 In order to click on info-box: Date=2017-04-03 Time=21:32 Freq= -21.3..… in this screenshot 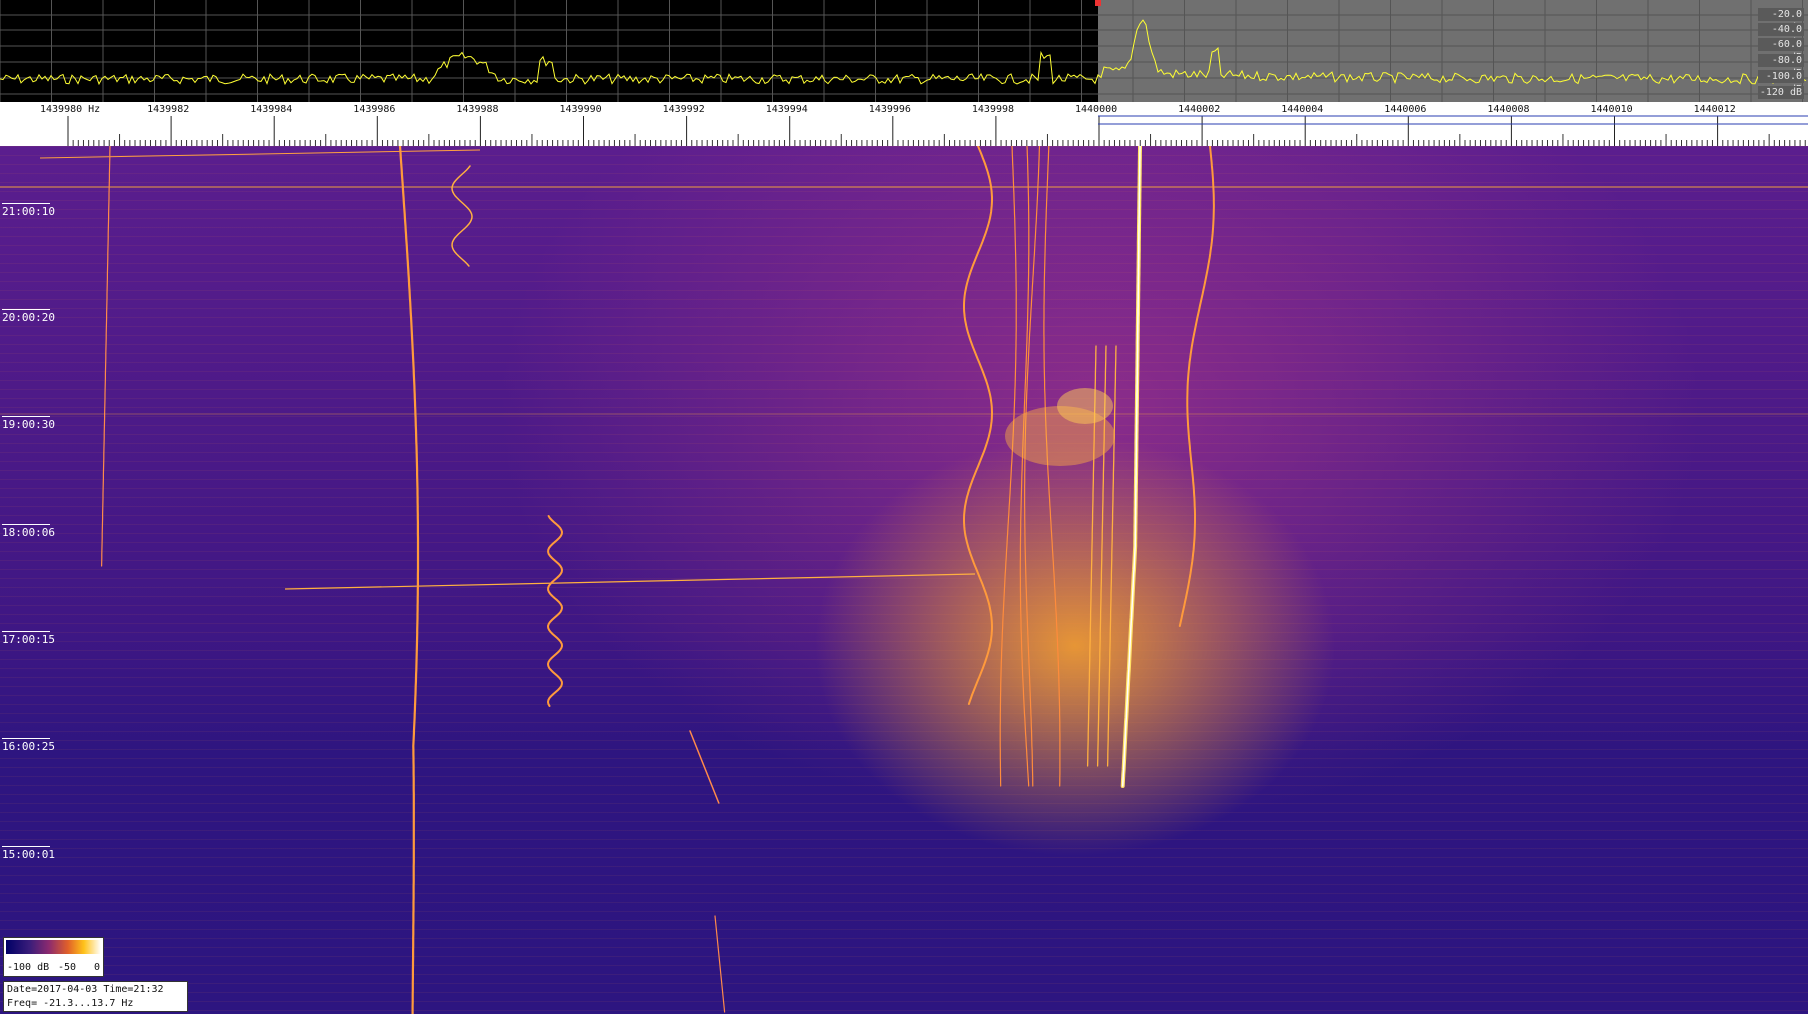, I will do `click(95, 996)`.